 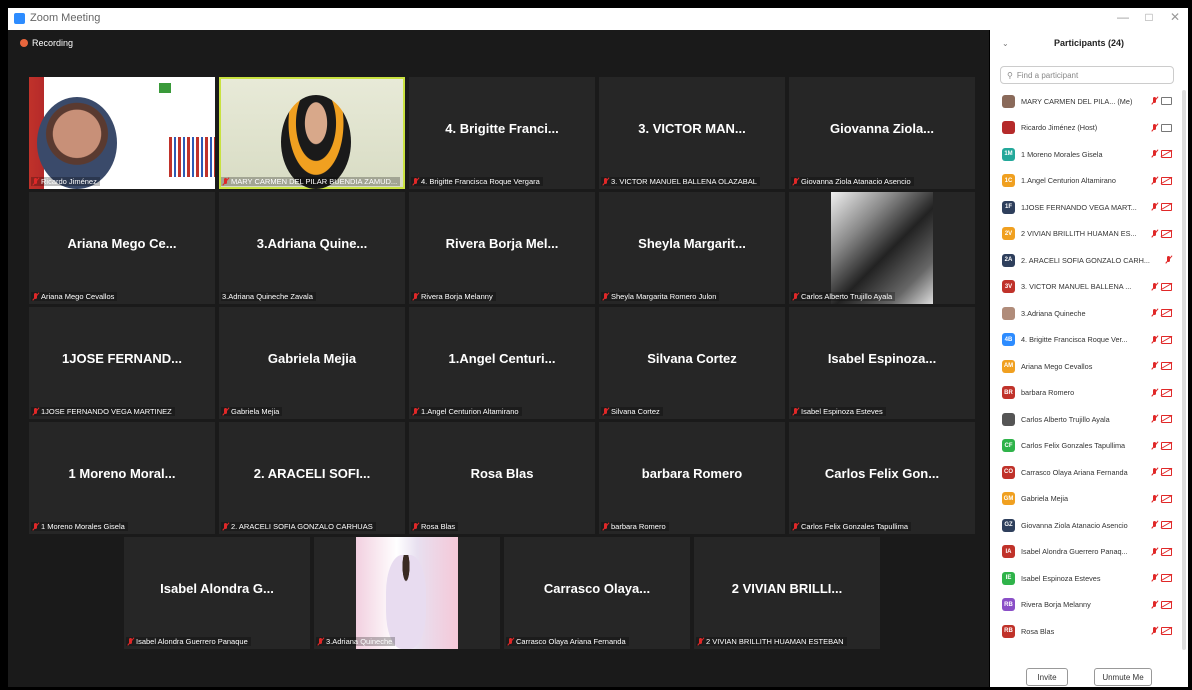 What do you see at coordinates (312, 363) in the screenshot?
I see `video-tile: Gabriela Mejia Gabriela Mejia` at bounding box center [312, 363].